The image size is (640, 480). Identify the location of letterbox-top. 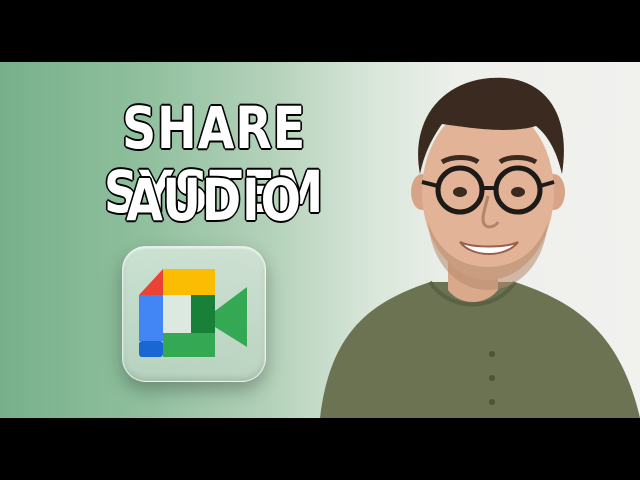
(320, 31).